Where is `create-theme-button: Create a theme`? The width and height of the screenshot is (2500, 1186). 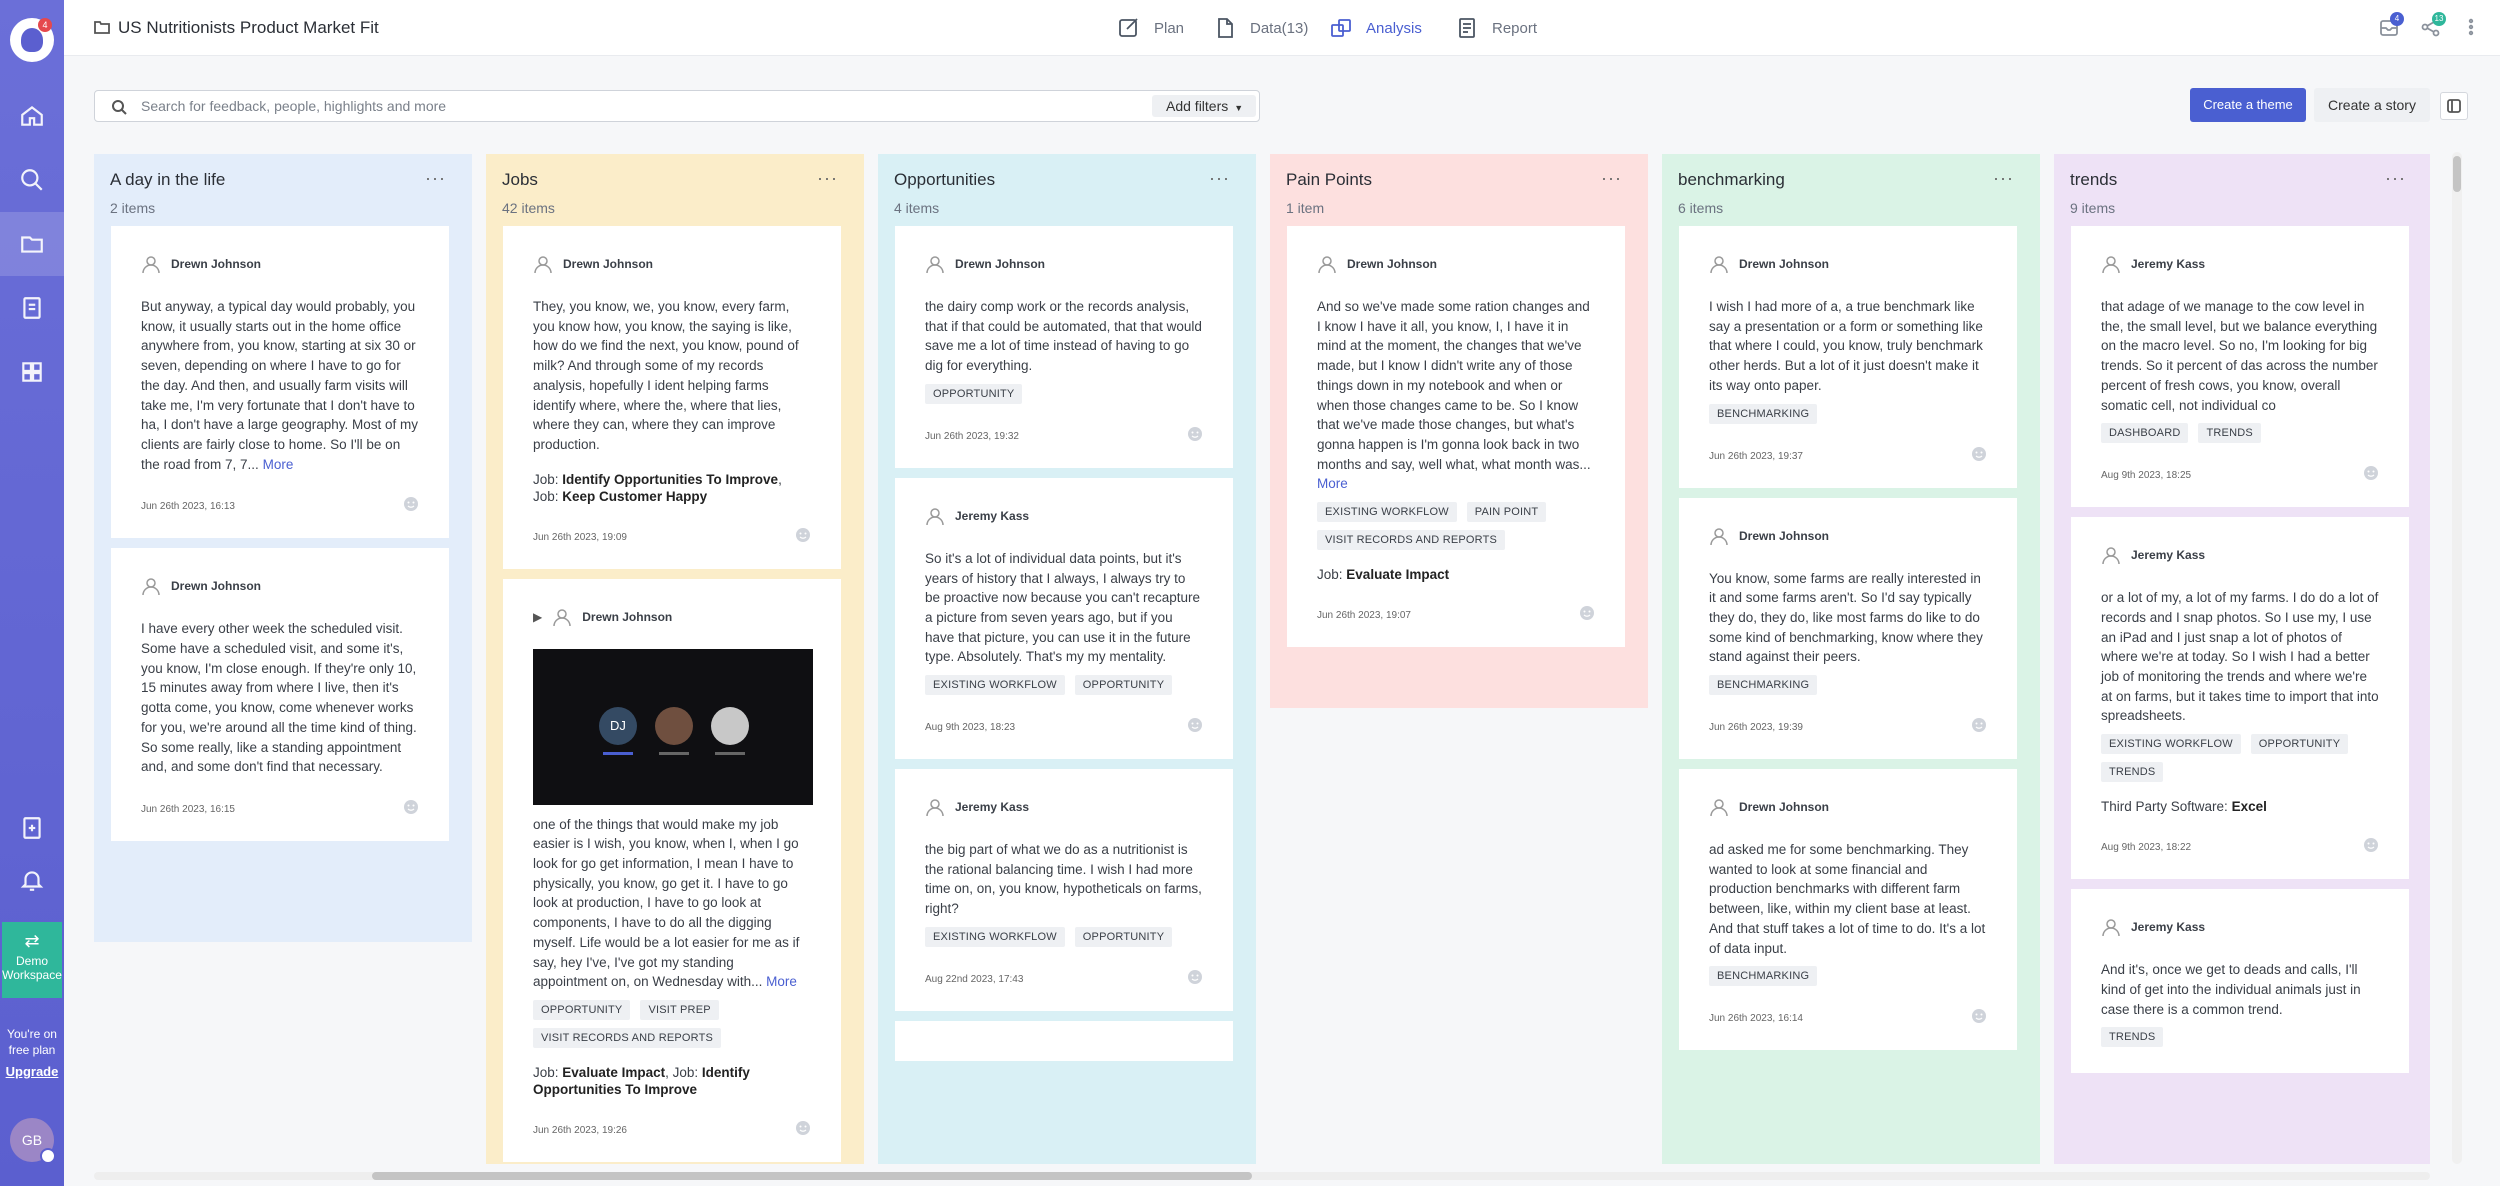 create-theme-button: Create a theme is located at coordinates (2248, 105).